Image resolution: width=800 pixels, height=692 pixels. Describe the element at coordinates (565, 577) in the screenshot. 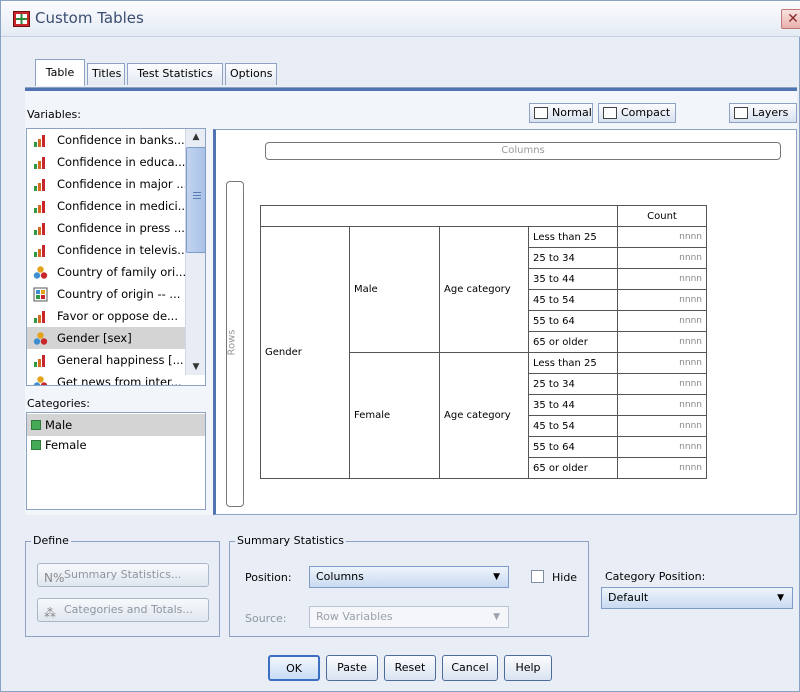

I see `hide-label: Hide` at that location.